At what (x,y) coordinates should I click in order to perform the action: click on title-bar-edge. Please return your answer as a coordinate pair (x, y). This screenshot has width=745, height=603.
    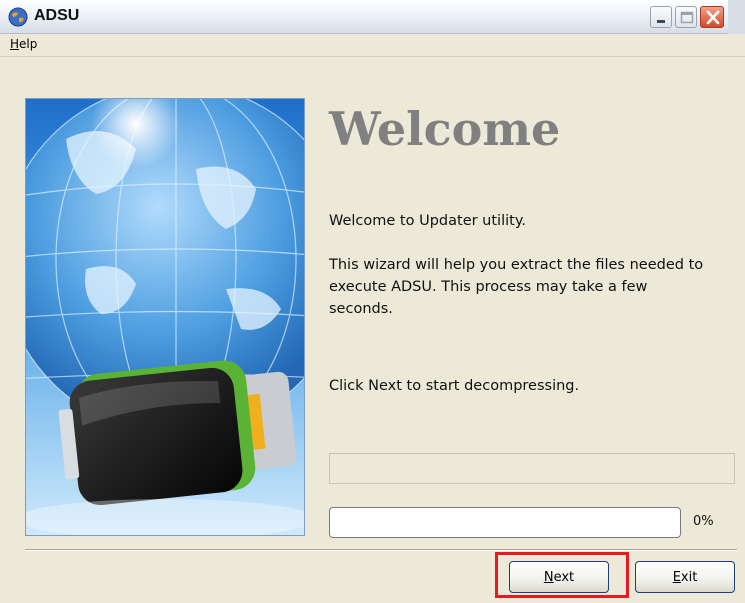
    Looking at the image, I should click on (736, 17).